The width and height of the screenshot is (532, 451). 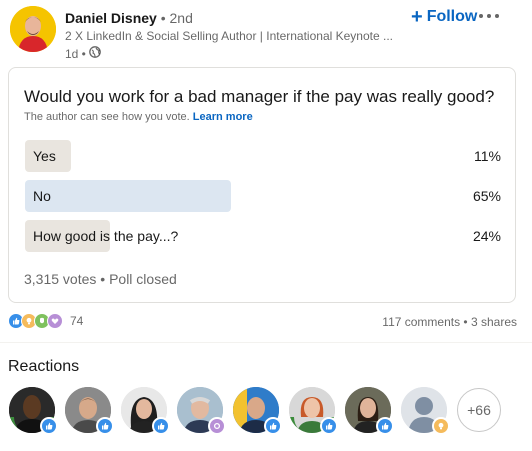 I want to click on curious-icon, so click(x=217, y=426).